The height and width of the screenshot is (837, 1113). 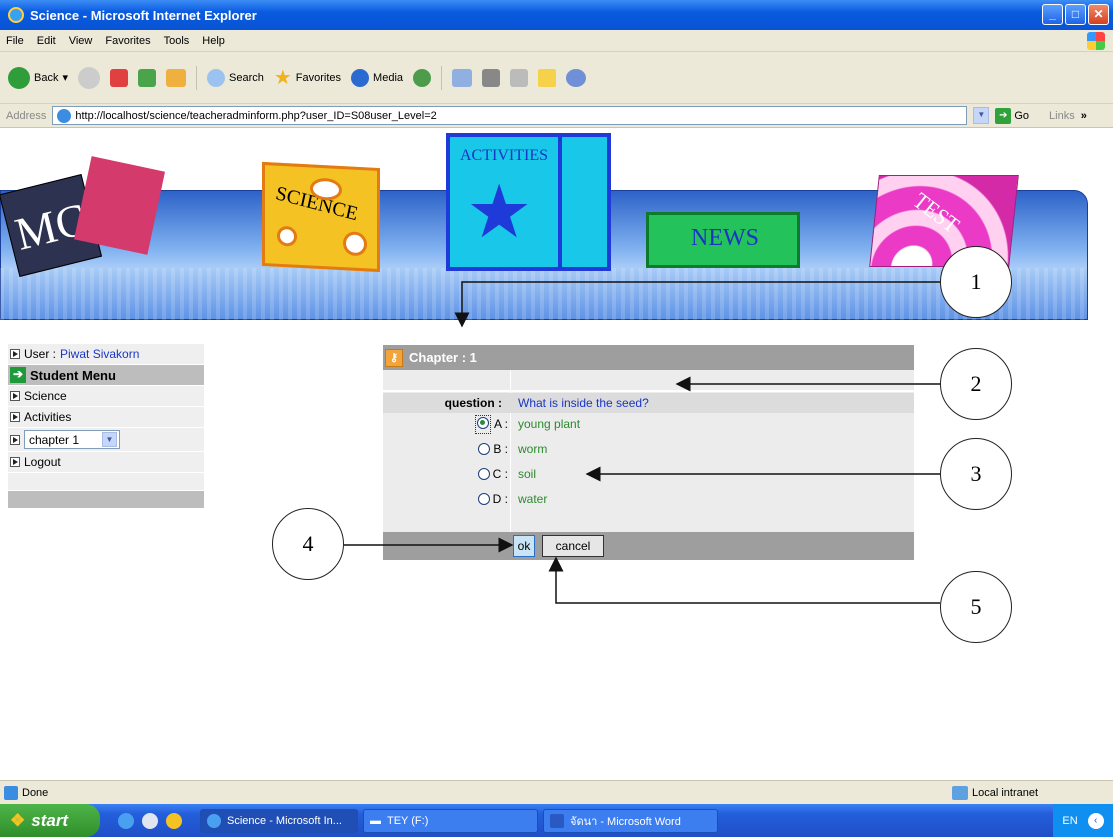 What do you see at coordinates (46, 41) in the screenshot?
I see `menu-edit: Edit` at bounding box center [46, 41].